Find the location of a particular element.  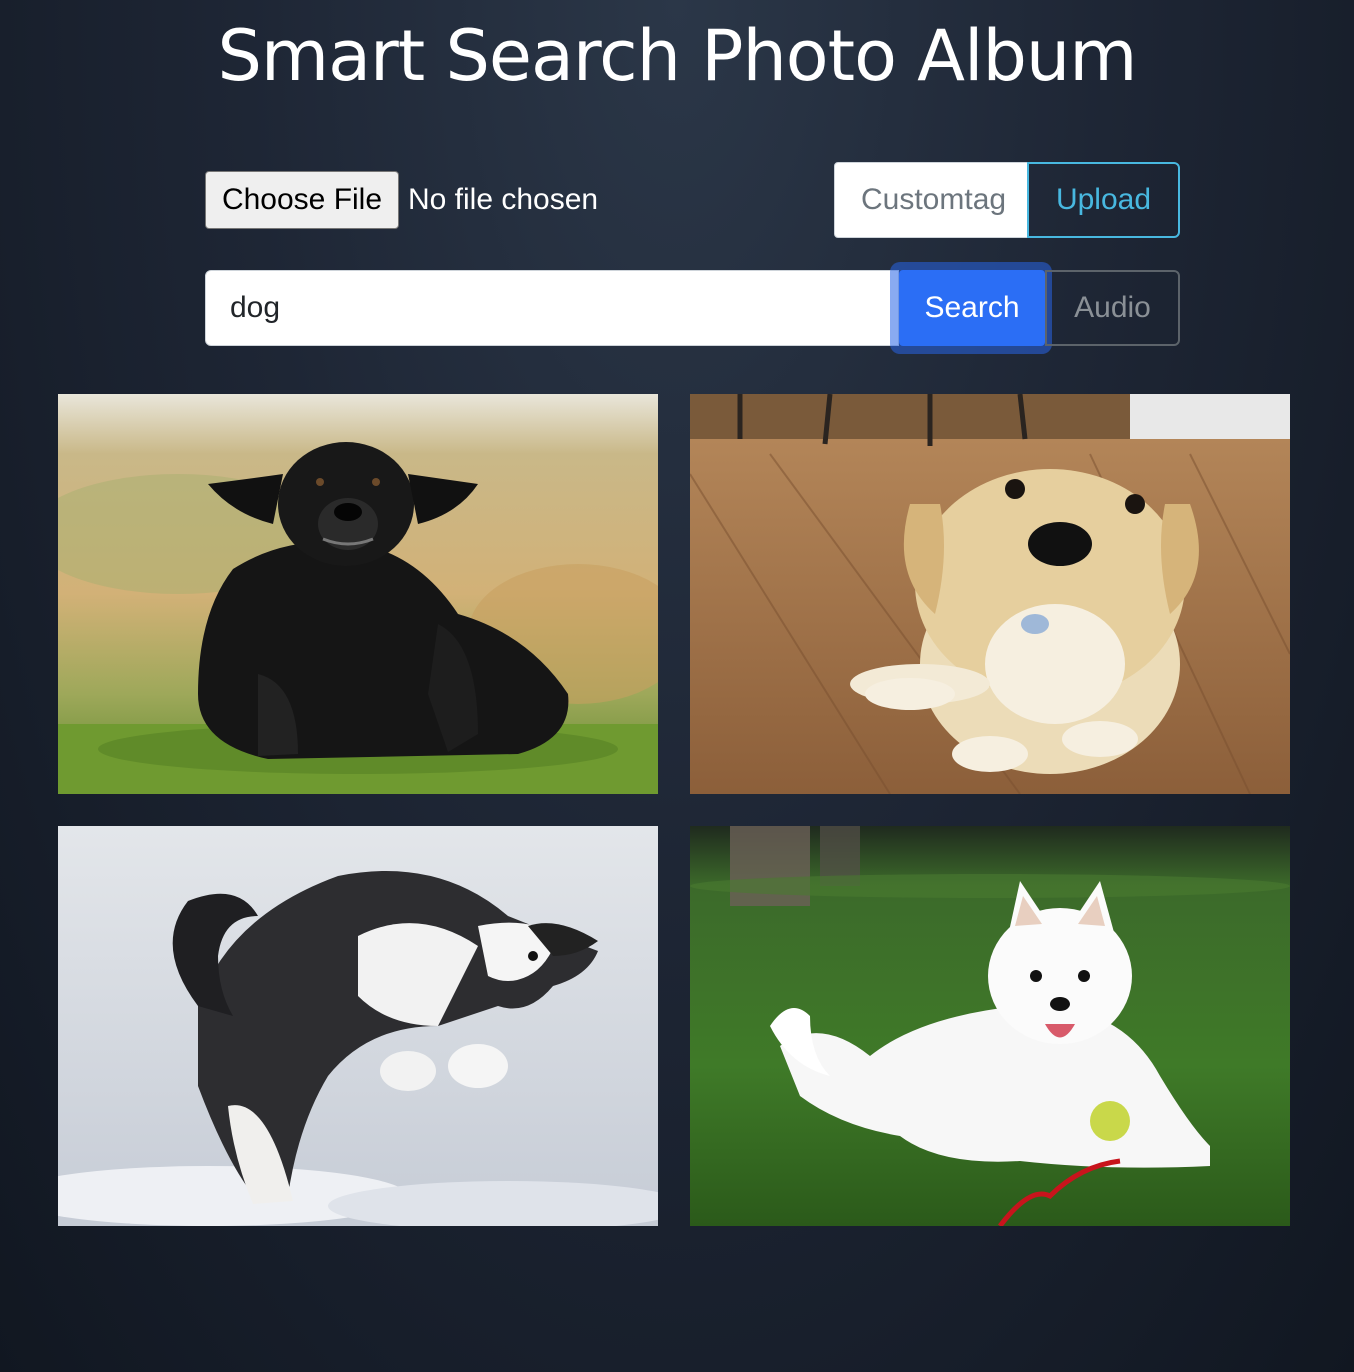

custom-tag-input is located at coordinates (931, 200).